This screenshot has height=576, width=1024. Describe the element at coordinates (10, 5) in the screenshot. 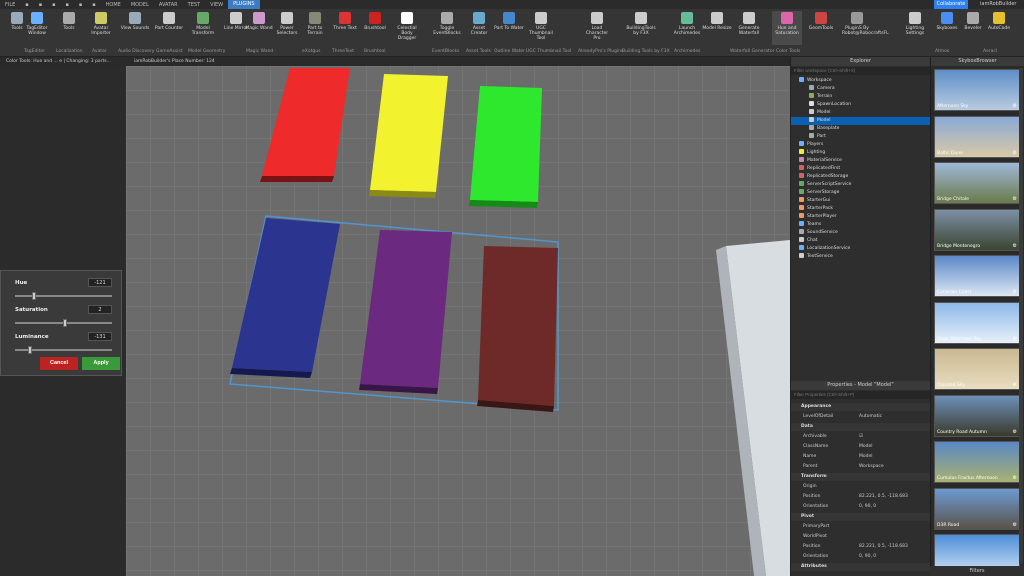

I see `menu-file: FILE` at that location.